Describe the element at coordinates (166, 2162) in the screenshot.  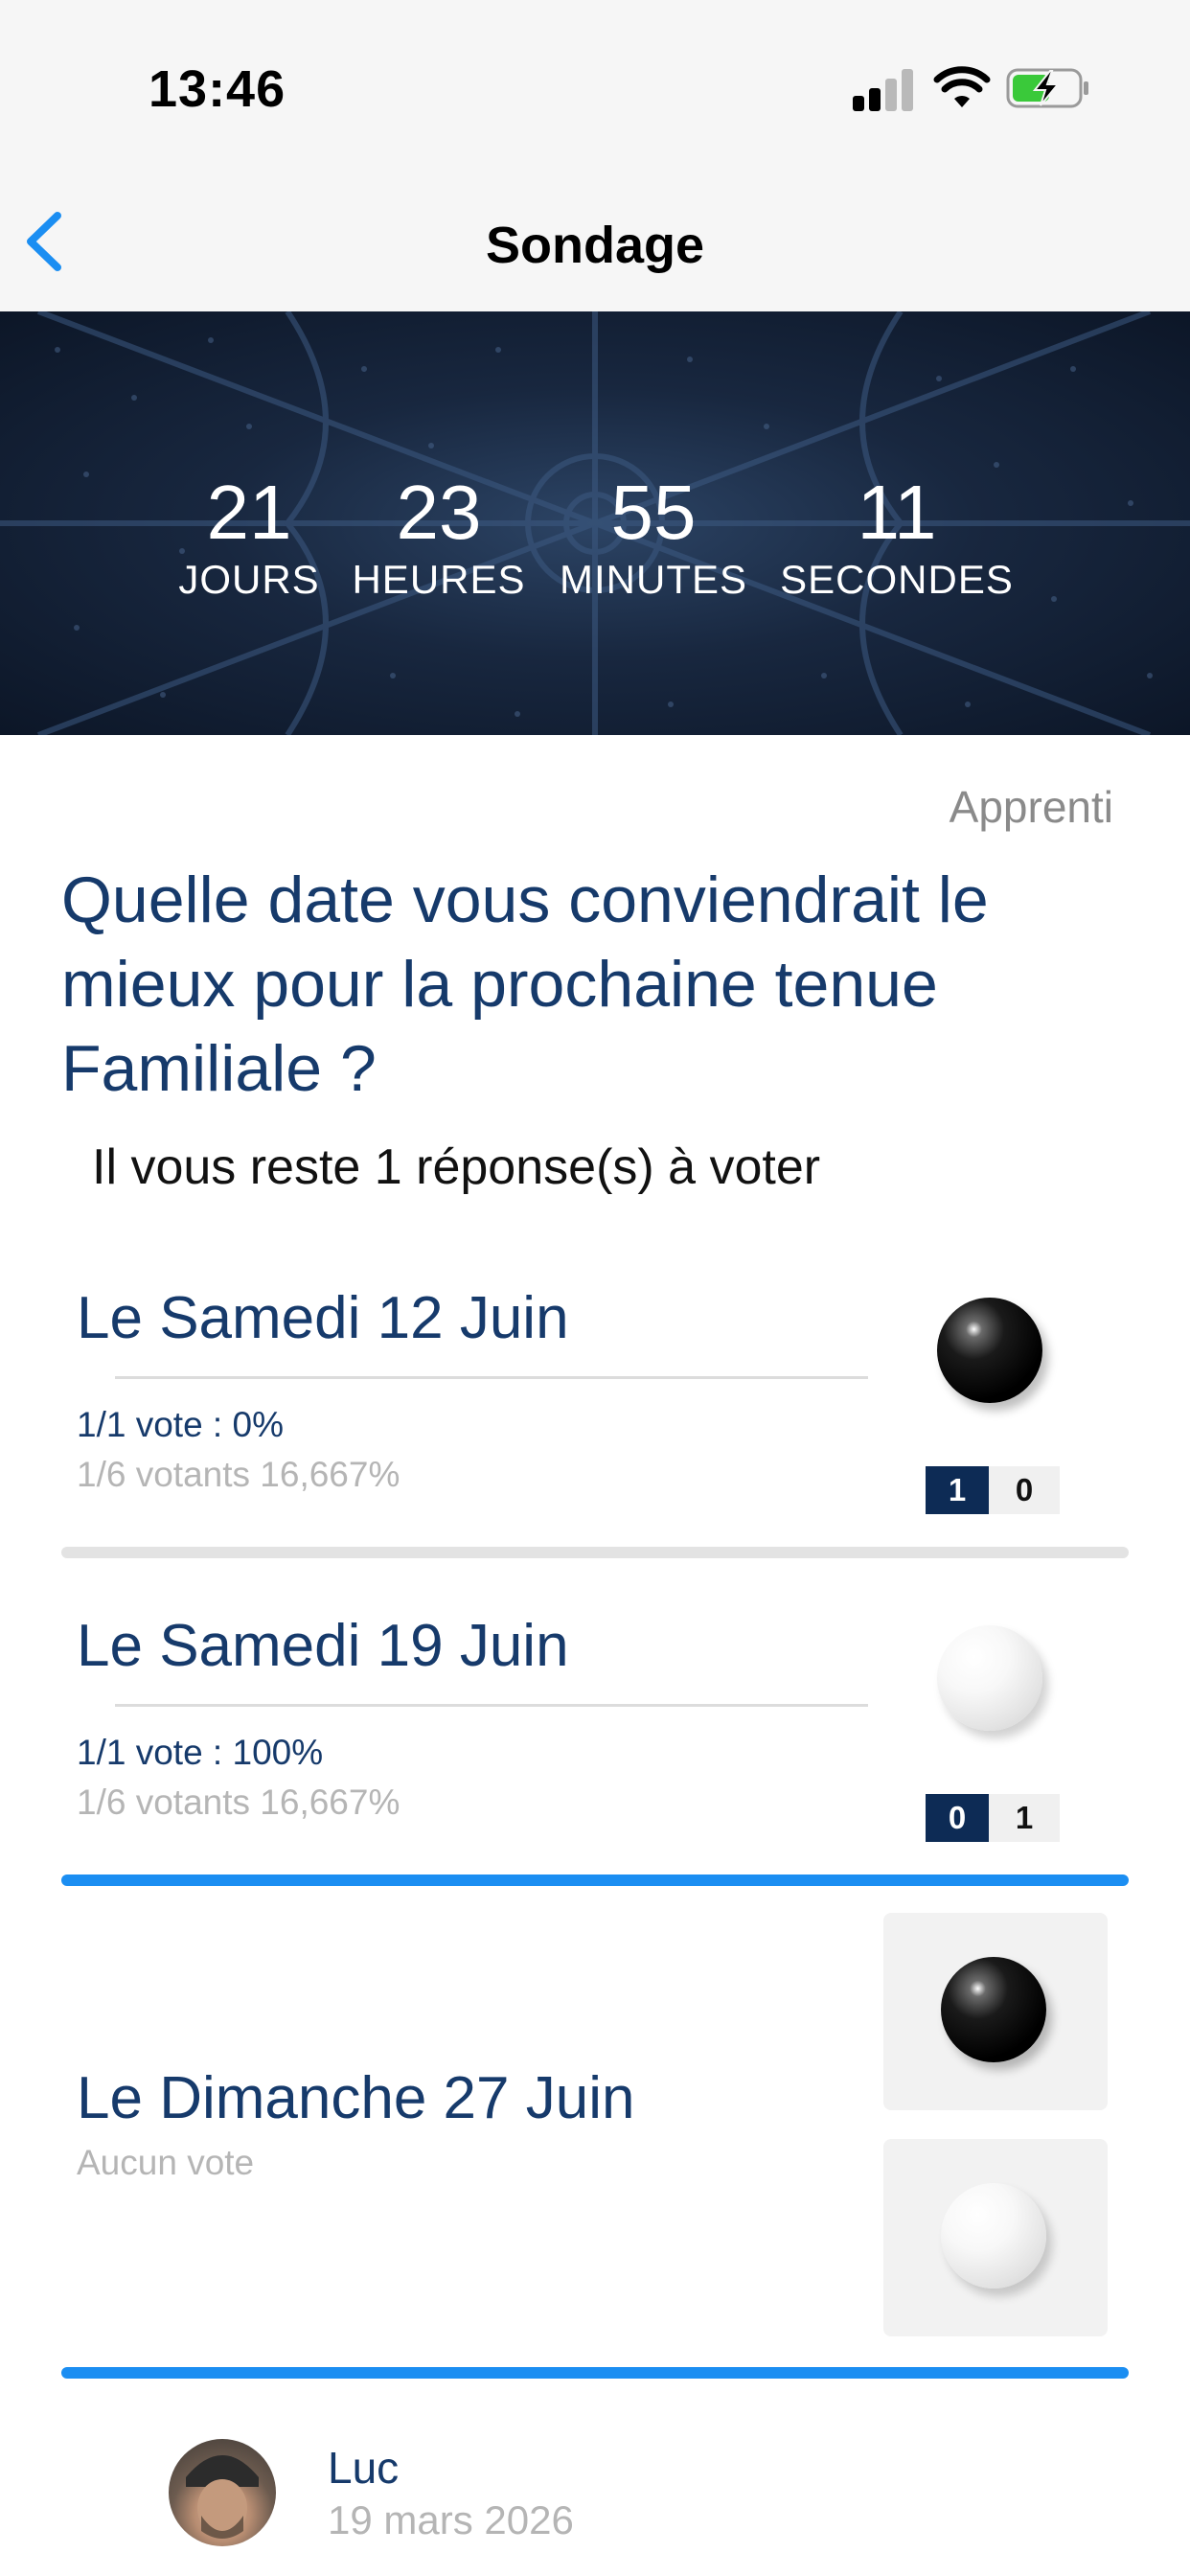
I see `option-no-vote: Aucun vote` at that location.